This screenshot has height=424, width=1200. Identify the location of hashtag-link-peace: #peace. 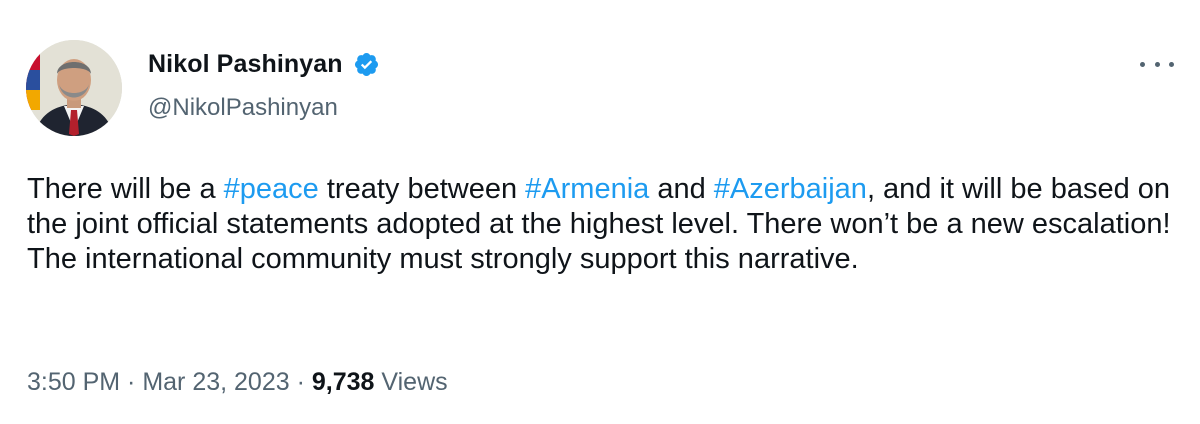
(271, 189).